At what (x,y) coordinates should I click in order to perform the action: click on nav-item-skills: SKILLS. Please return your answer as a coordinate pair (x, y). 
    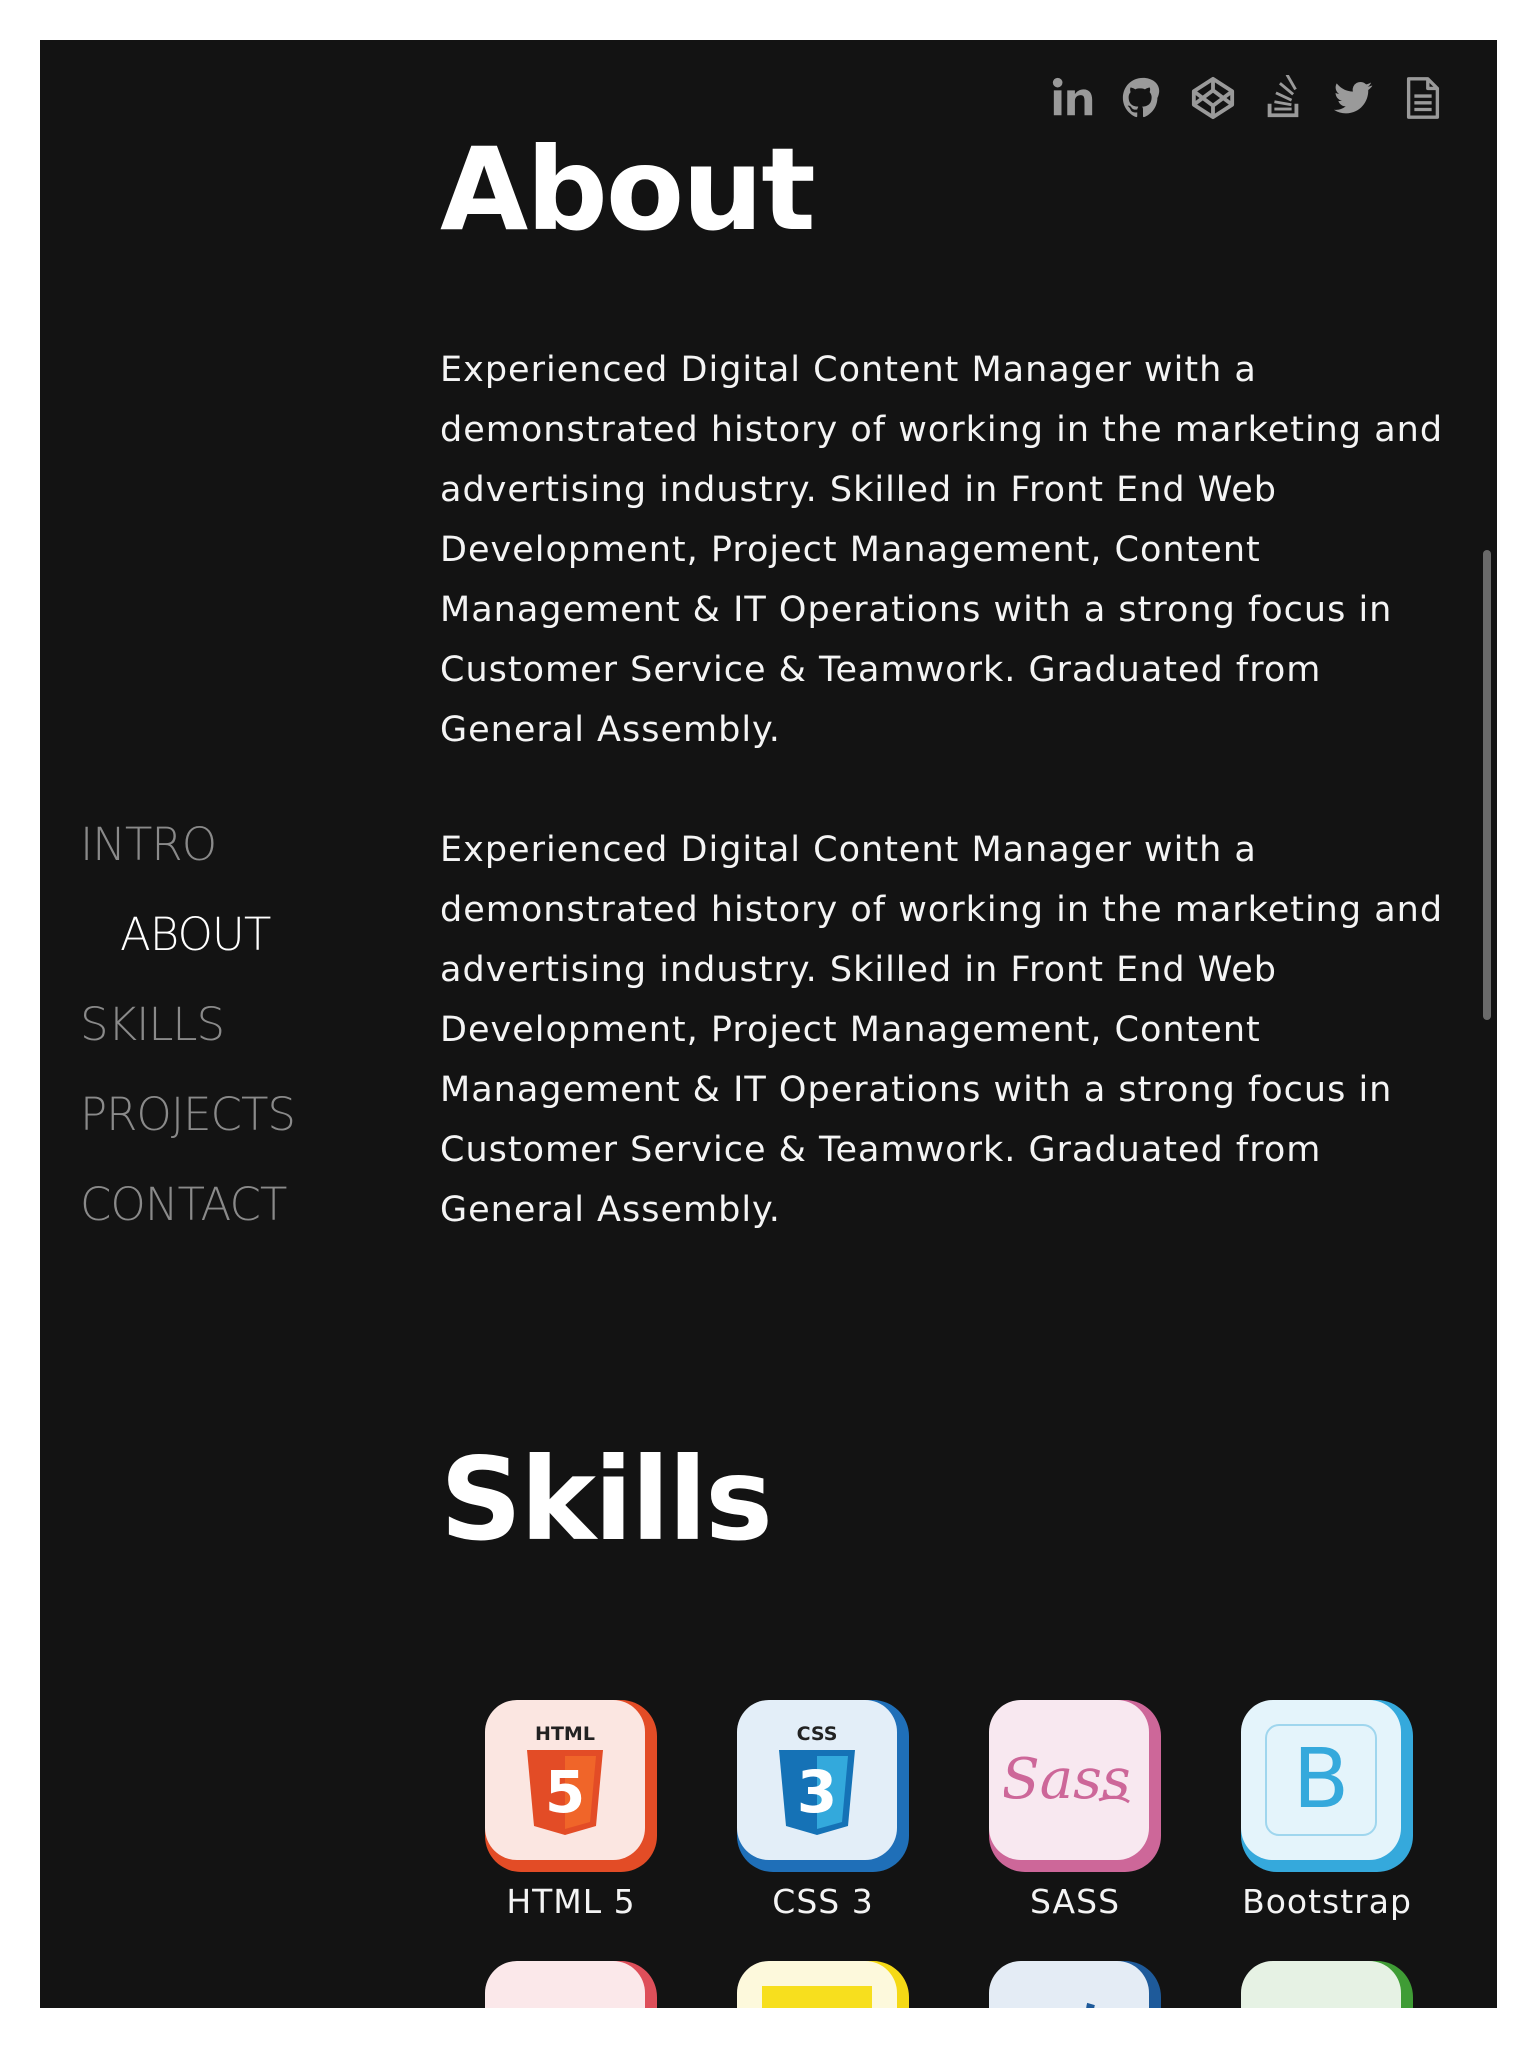
    Looking at the image, I should click on (187, 1025).